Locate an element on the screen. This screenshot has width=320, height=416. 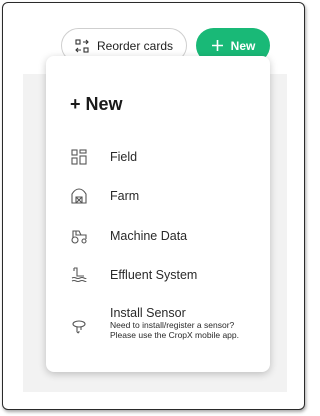
effluent-system-icon is located at coordinates (79, 275).